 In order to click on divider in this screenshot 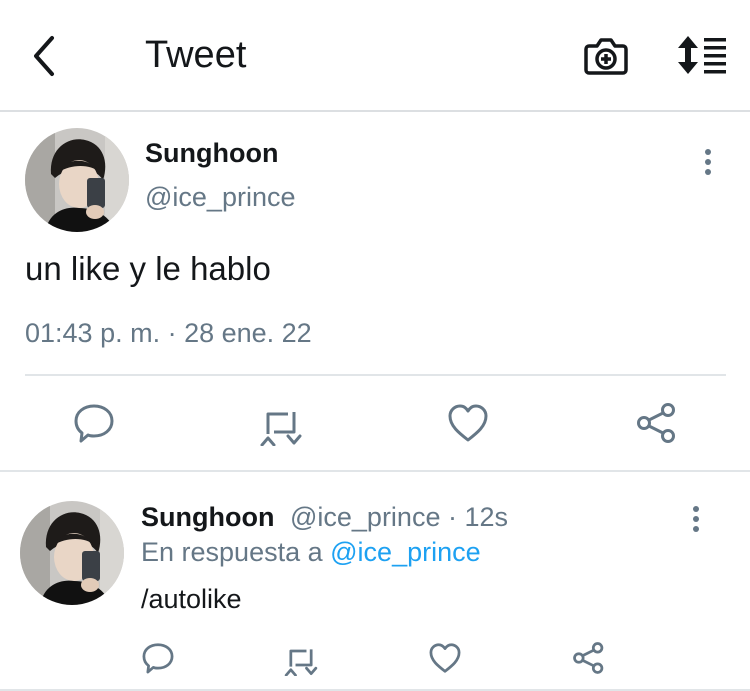, I will do `click(375, 375)`.